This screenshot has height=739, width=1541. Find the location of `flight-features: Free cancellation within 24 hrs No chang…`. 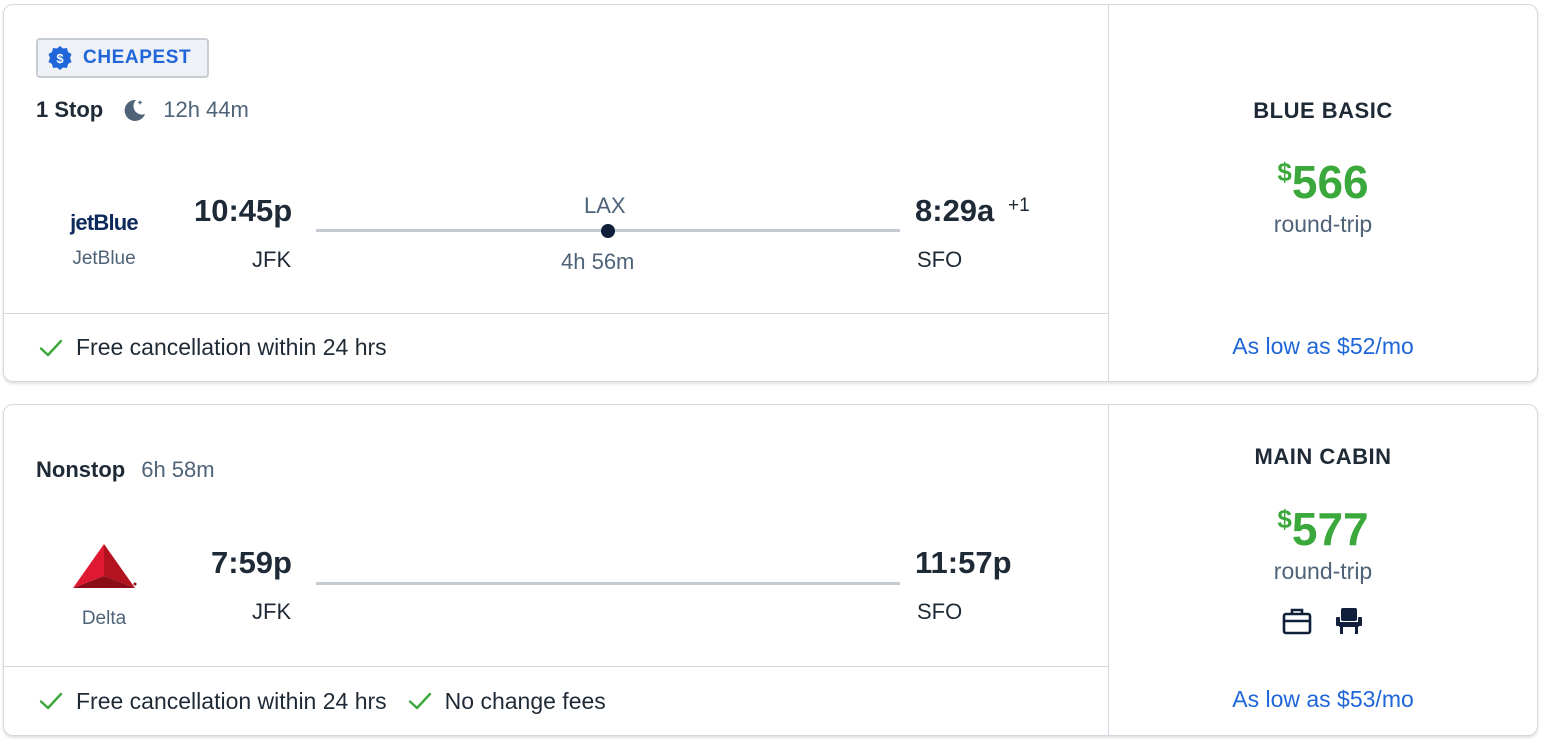

flight-features: Free cancellation within 24 hrs No chang… is located at coordinates (556, 700).